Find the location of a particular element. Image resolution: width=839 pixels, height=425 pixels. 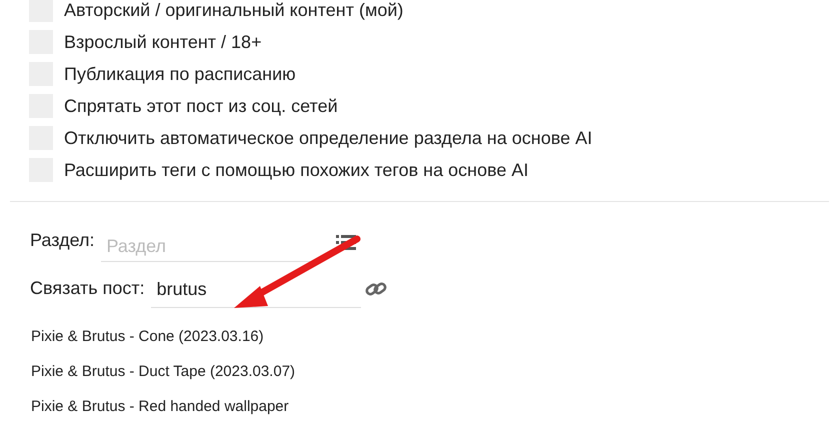

input-field: Раздел is located at coordinates (205, 247).